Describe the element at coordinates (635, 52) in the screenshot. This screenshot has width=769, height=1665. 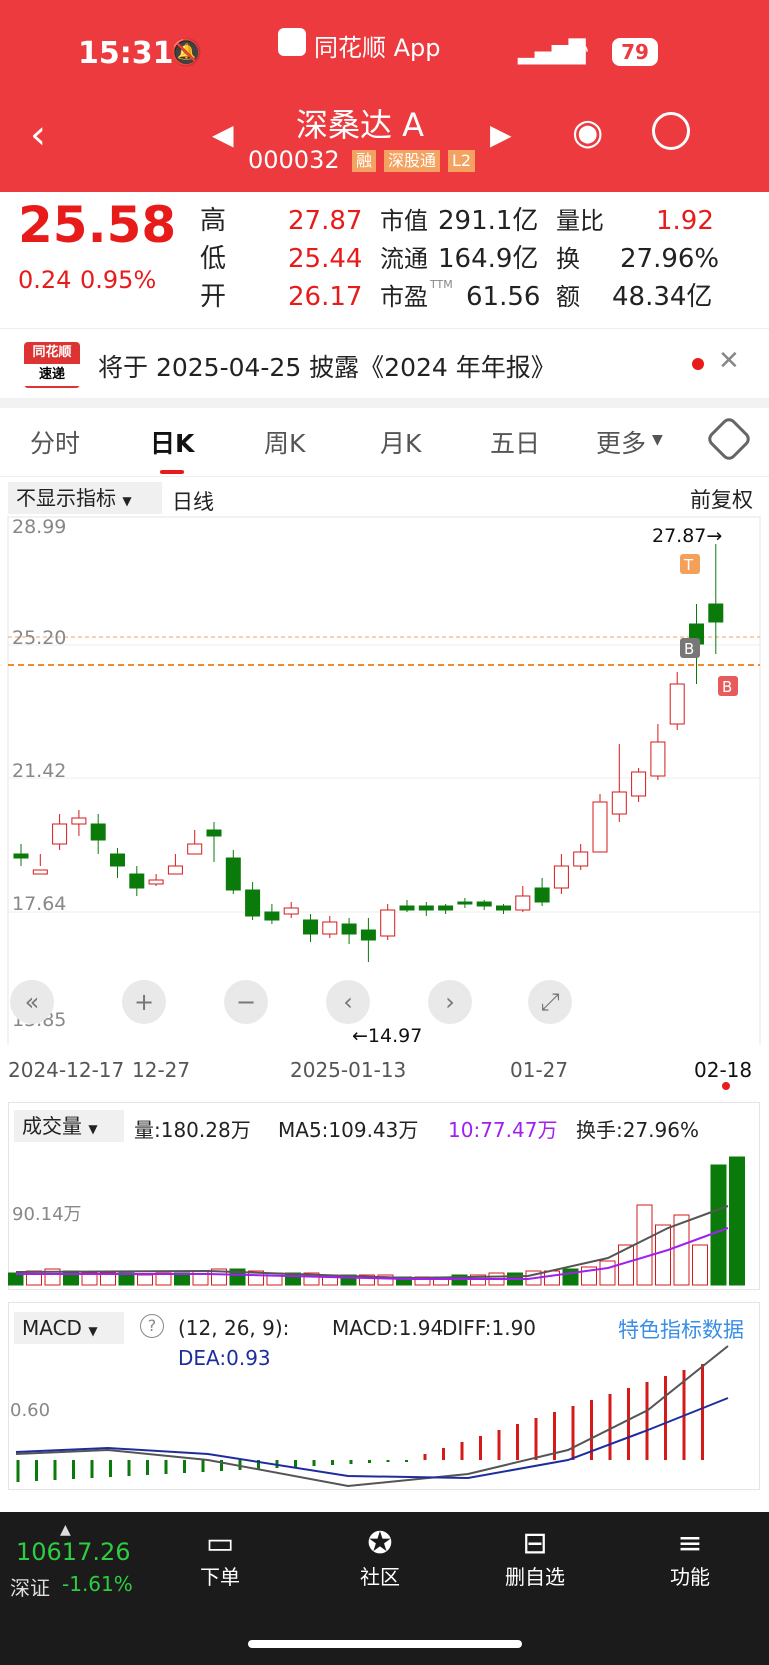
I see `battery-icon: 79` at that location.